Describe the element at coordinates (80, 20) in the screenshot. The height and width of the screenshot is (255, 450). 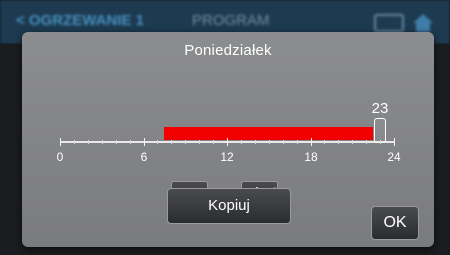
I see `background-back-link: < OGRZEWANIE 1` at that location.